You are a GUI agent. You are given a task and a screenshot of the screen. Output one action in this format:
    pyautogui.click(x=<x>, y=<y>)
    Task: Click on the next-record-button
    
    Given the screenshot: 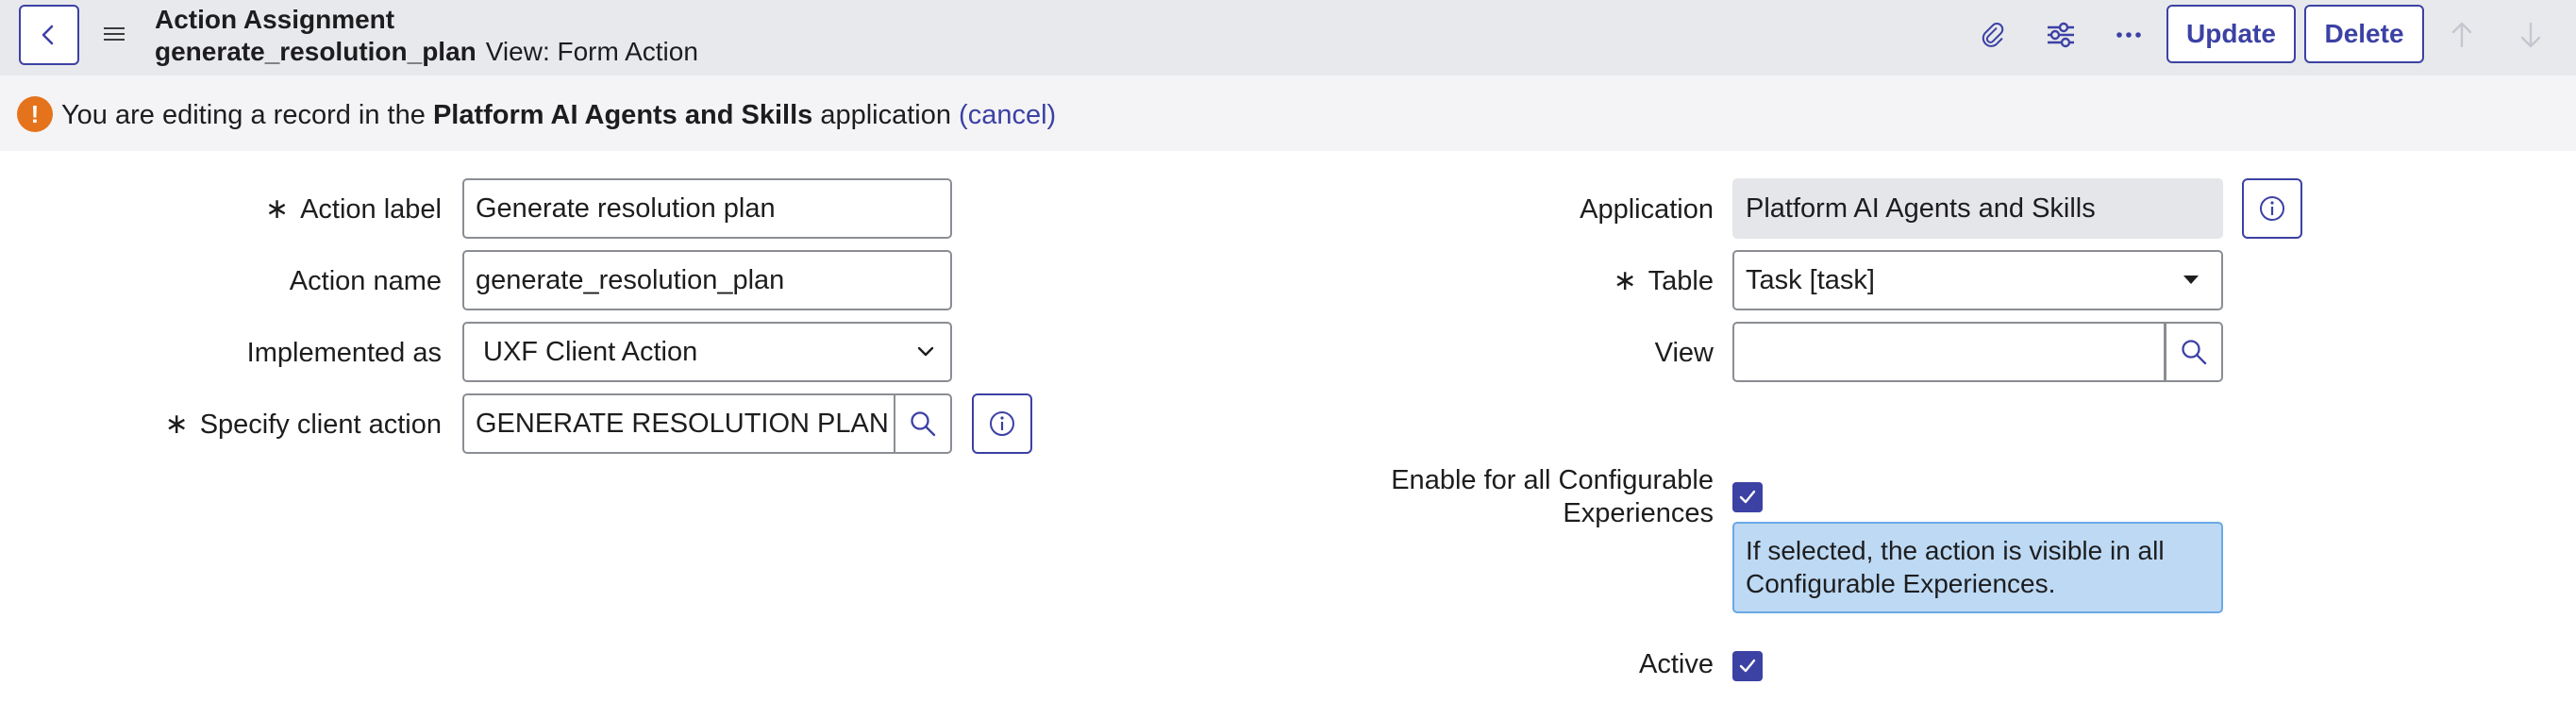 What is the action you would take?
    pyautogui.click(x=2531, y=35)
    